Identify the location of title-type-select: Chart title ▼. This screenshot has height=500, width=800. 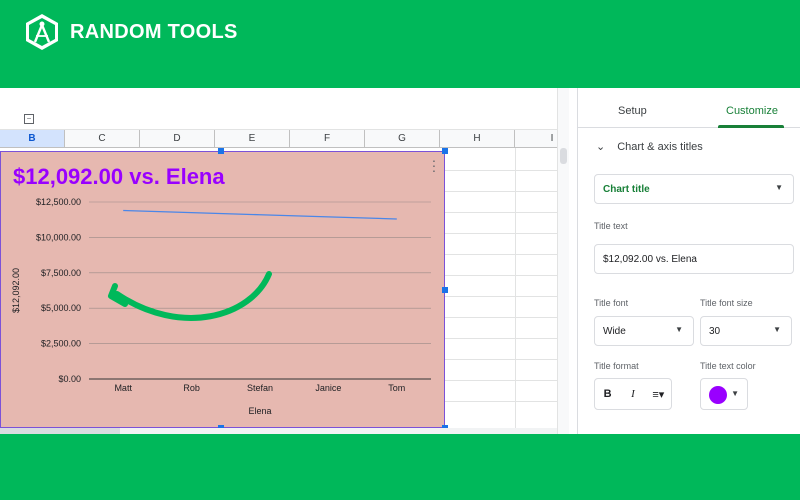
(694, 189).